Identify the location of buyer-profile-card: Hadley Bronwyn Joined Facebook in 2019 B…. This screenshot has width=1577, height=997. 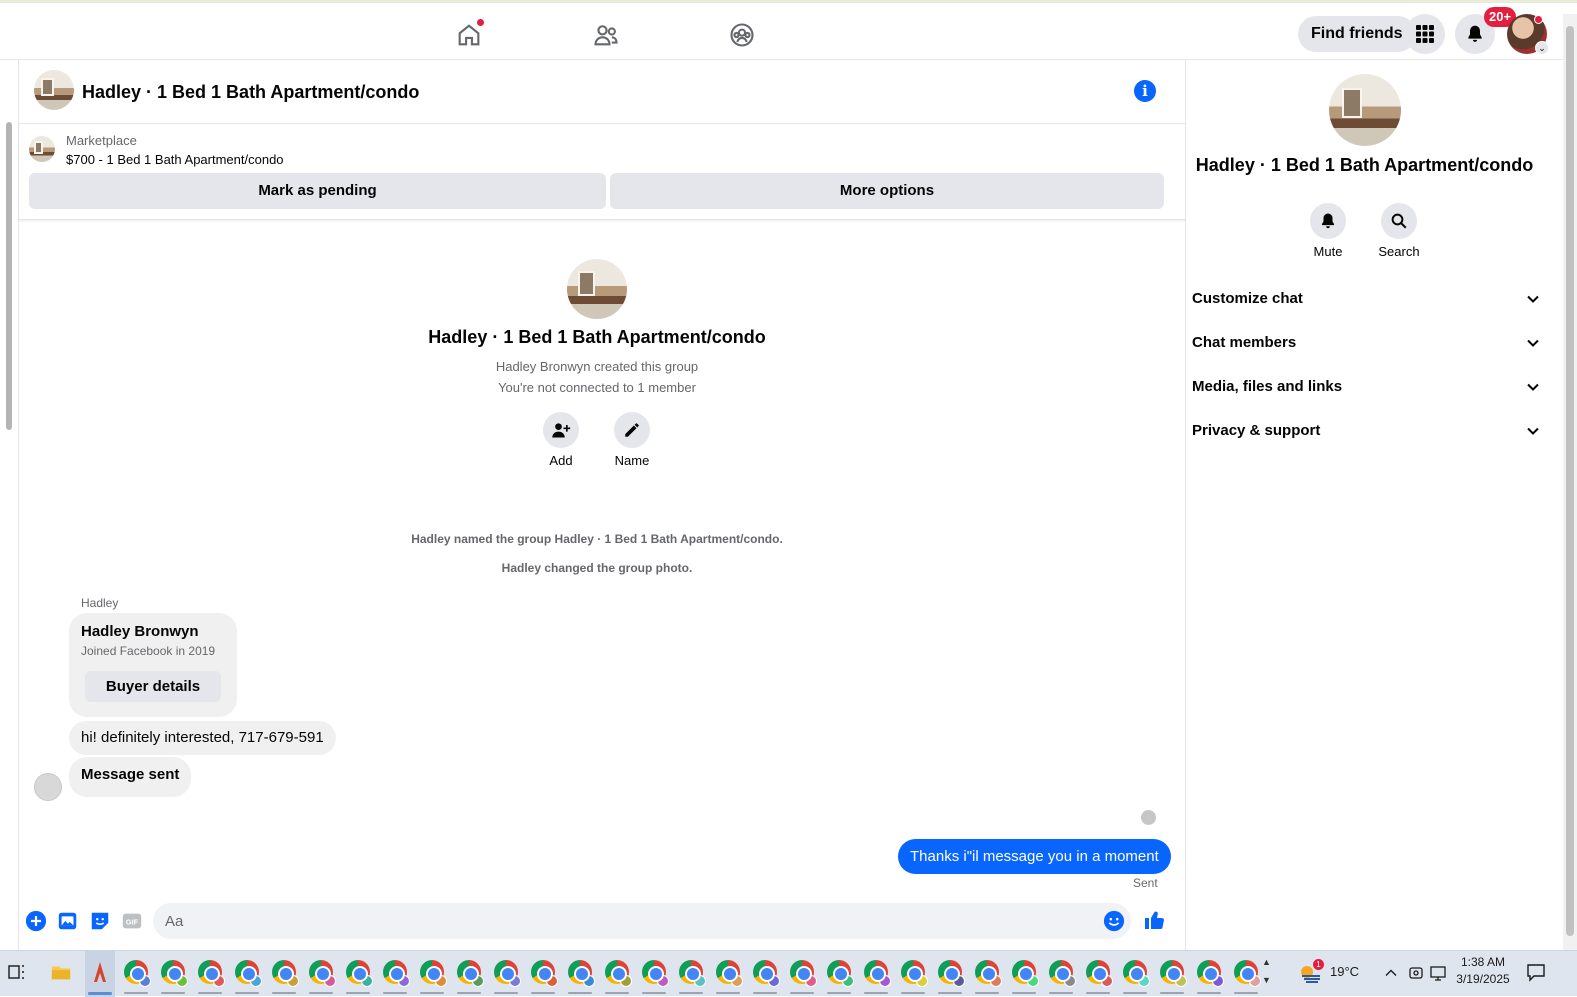
(153, 665).